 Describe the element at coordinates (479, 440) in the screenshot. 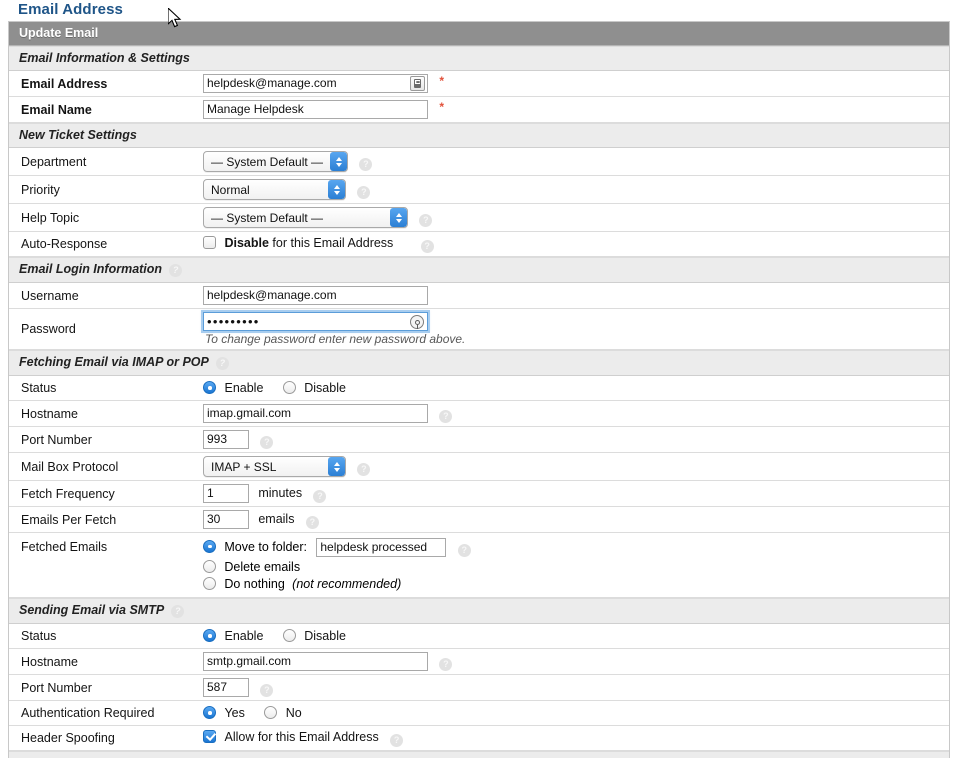

I see `row-fetch-port: Port Number 993 ?` at that location.